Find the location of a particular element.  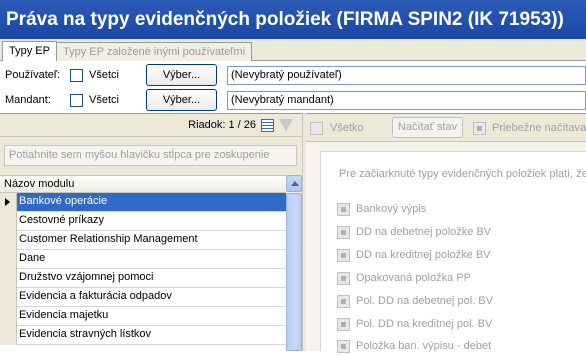

table-row: Customer Relationship Management is located at coordinates (143, 240).